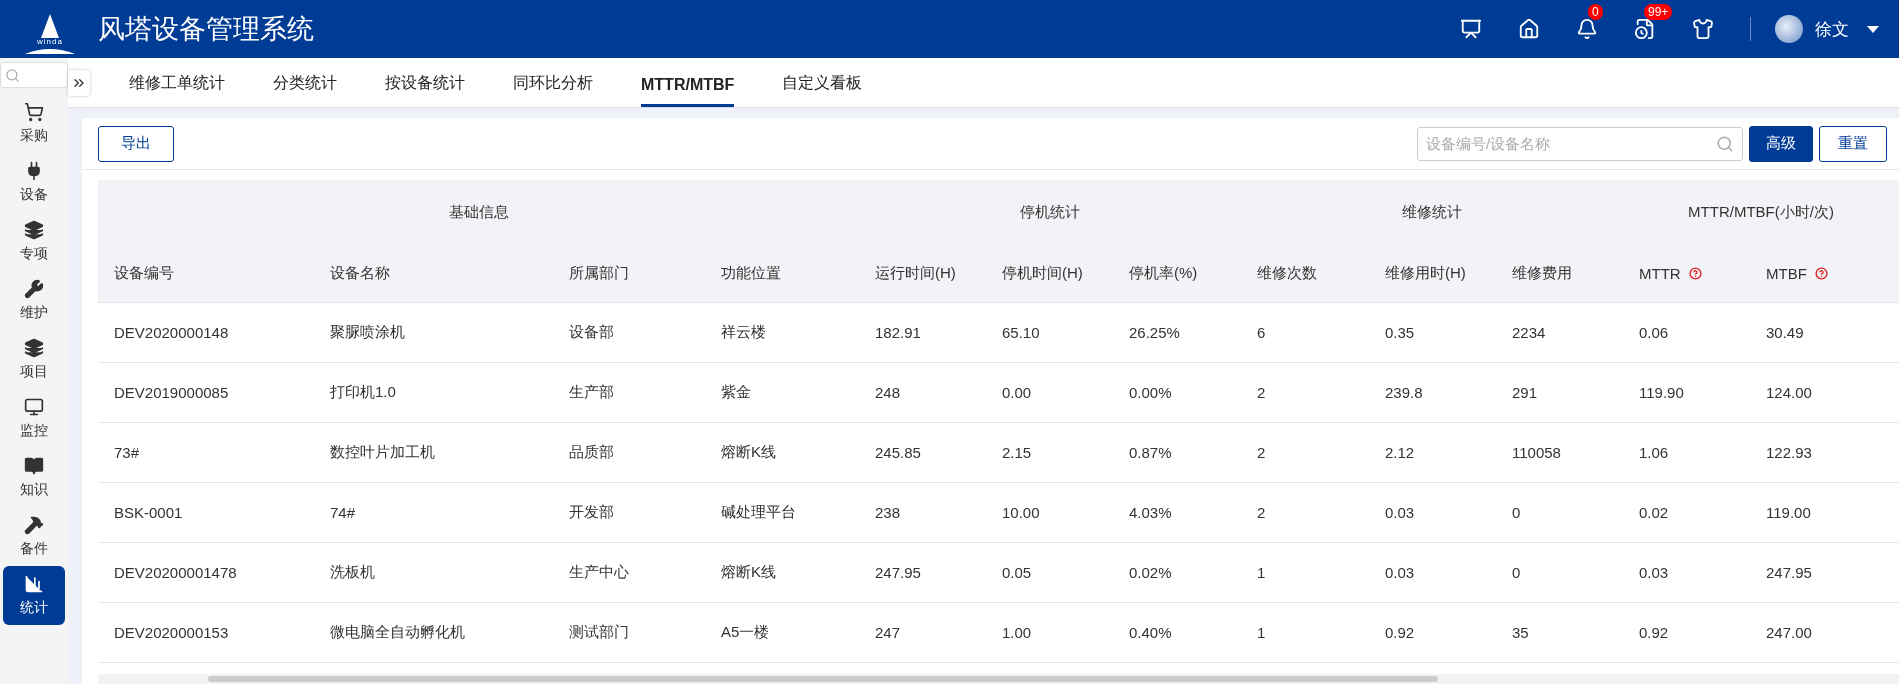  What do you see at coordinates (34, 536) in the screenshot?
I see `sidebar-item: 备件` at bounding box center [34, 536].